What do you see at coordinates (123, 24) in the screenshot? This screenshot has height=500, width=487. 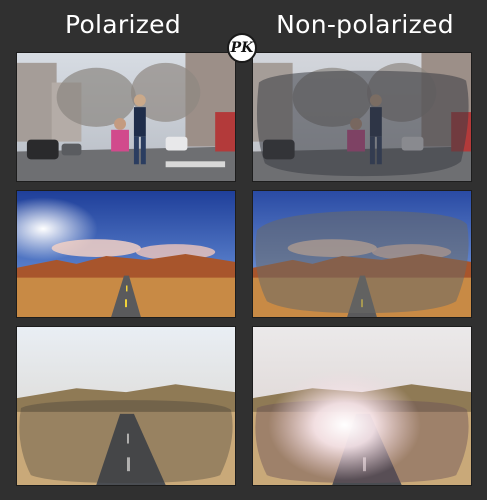 I see `polarized-heading: Polarized` at bounding box center [123, 24].